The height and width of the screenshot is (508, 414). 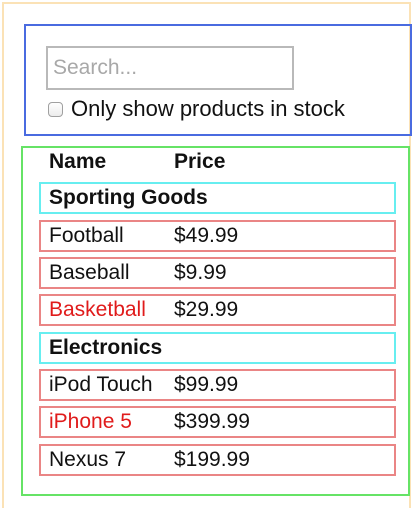 I want to click on category-row: Electronics, so click(x=217, y=348).